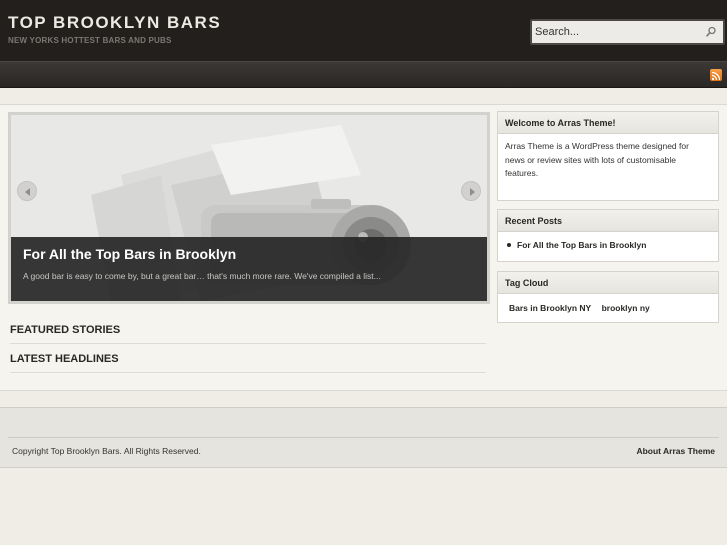 The image size is (727, 545). I want to click on slider-prev-button, so click(27, 191).